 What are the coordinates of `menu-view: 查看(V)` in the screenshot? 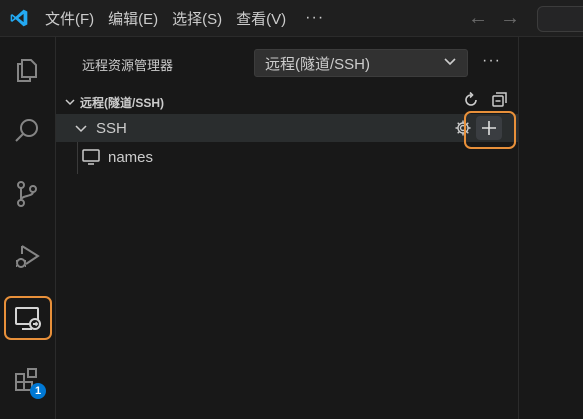 It's located at (261, 18).